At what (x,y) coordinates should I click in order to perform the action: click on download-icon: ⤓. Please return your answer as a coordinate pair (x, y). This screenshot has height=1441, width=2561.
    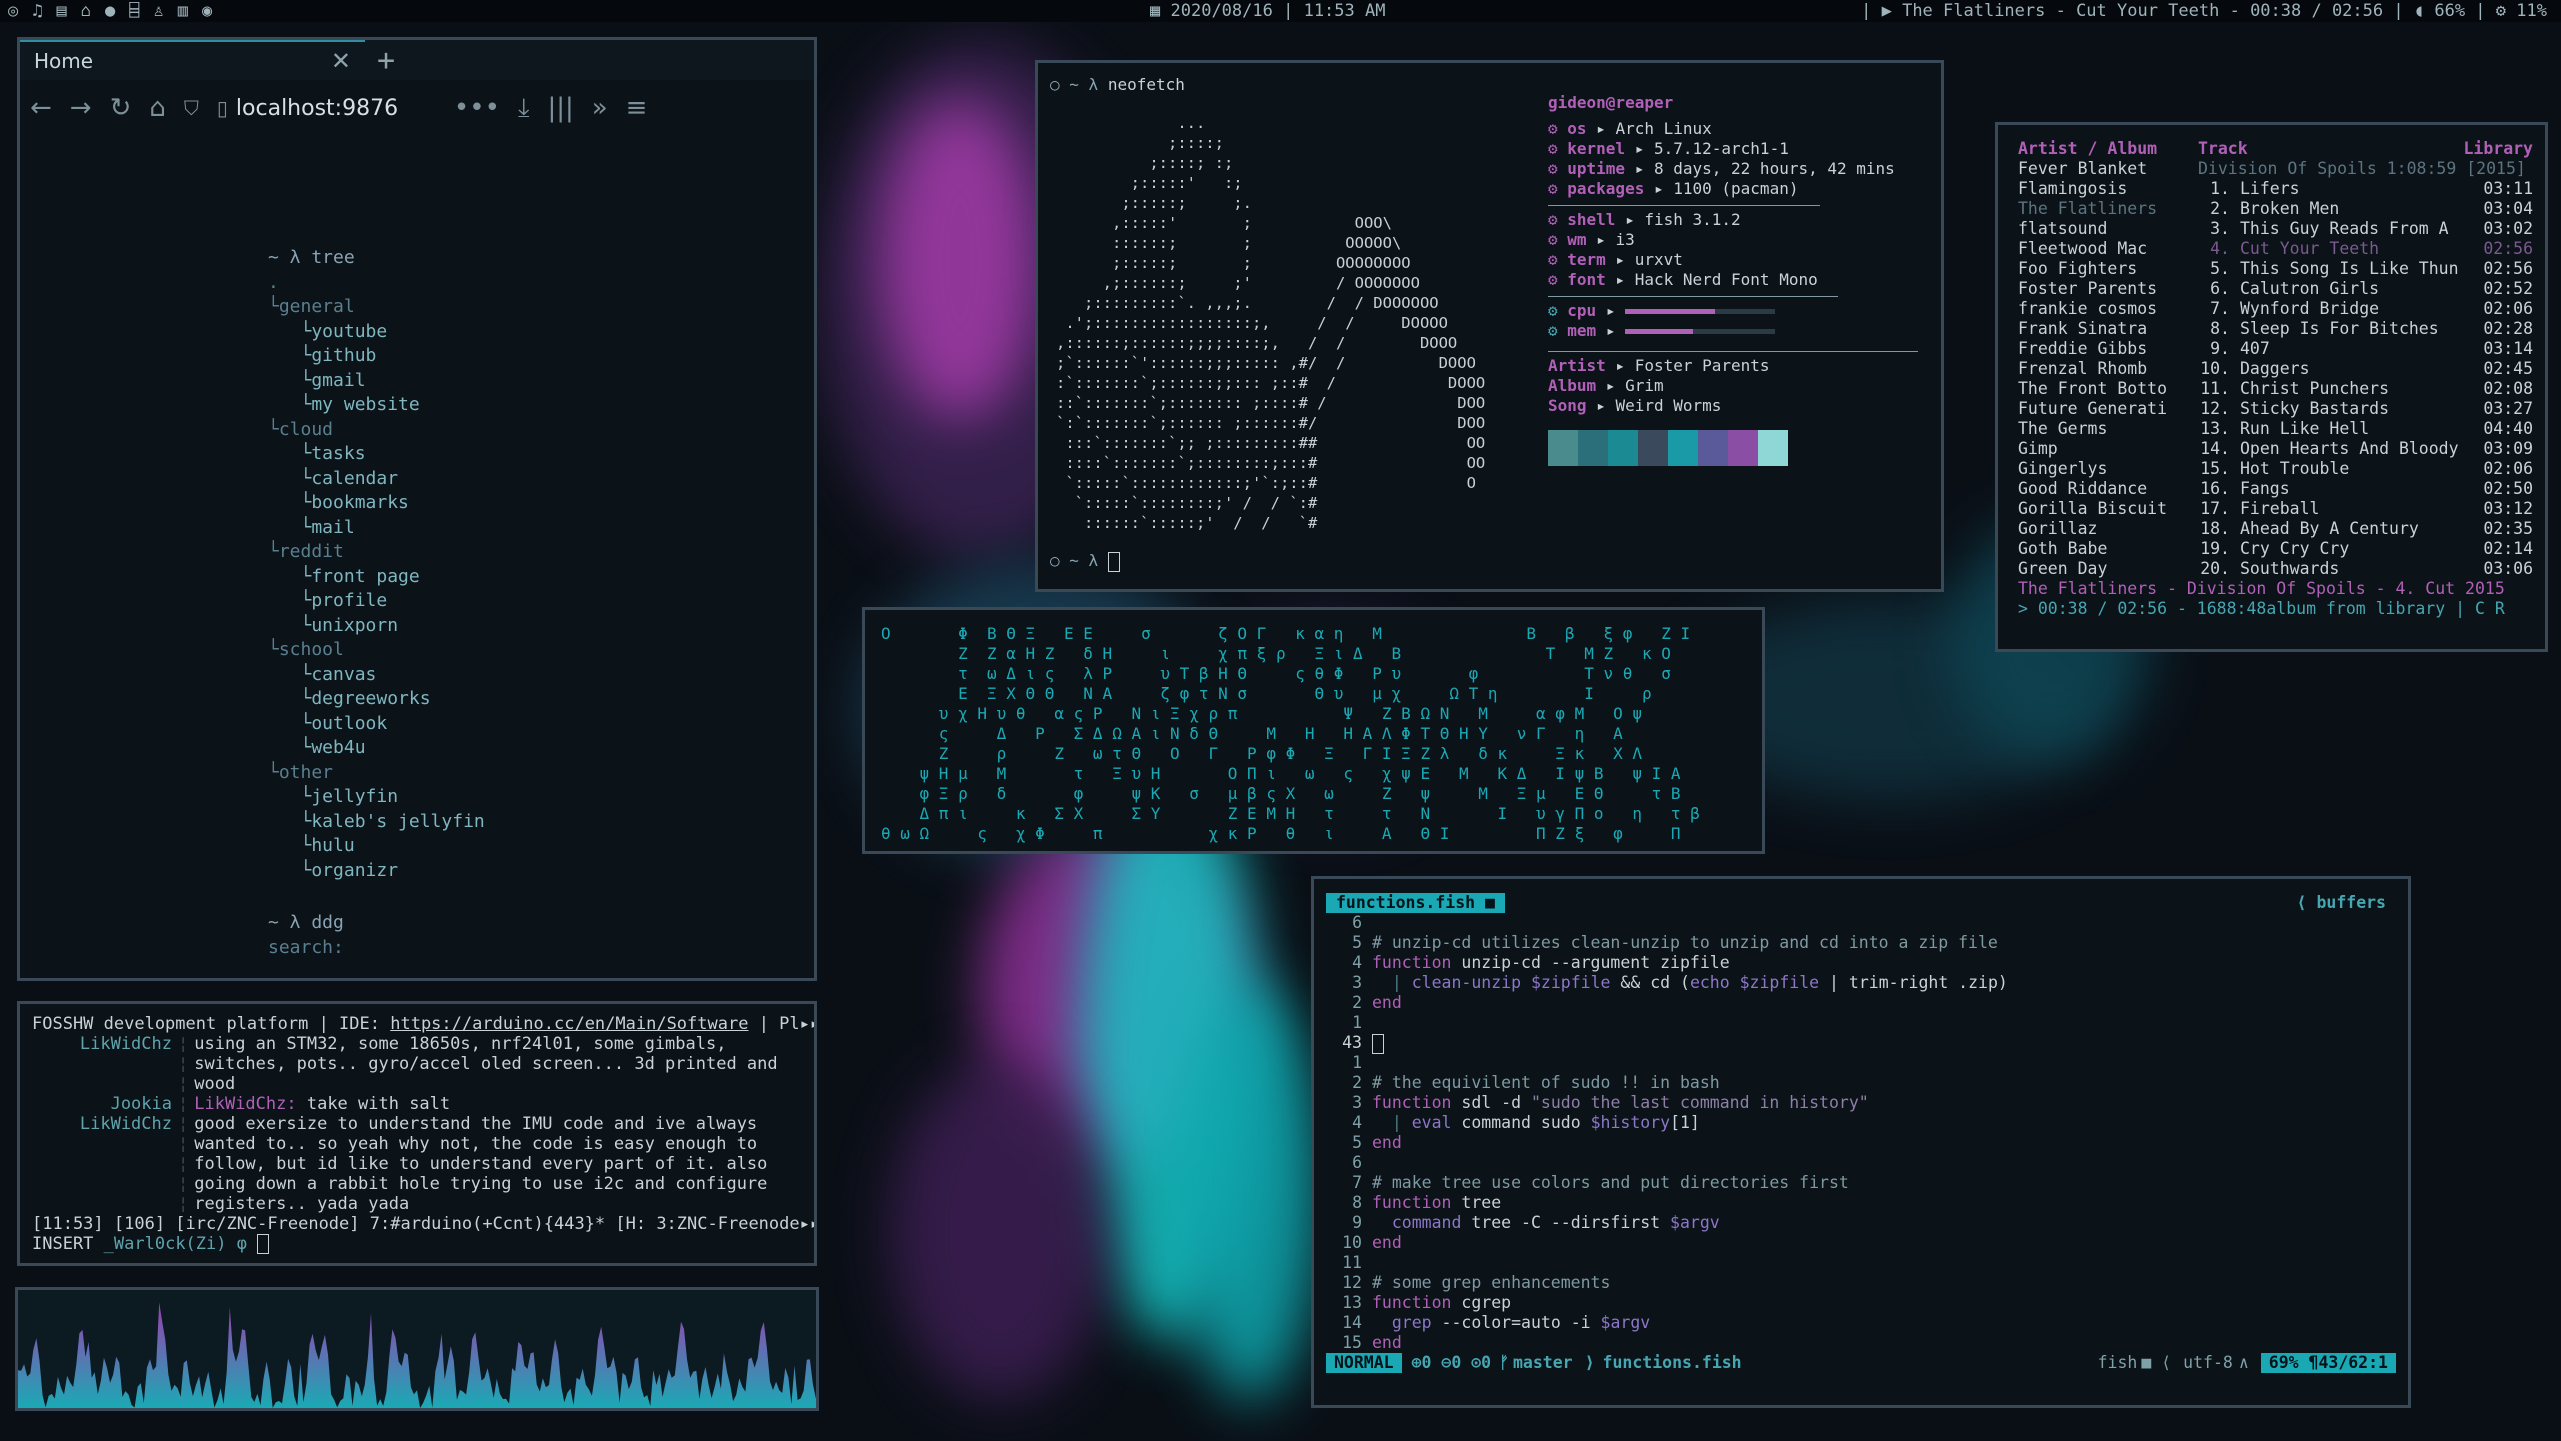
    Looking at the image, I should click on (524, 108).